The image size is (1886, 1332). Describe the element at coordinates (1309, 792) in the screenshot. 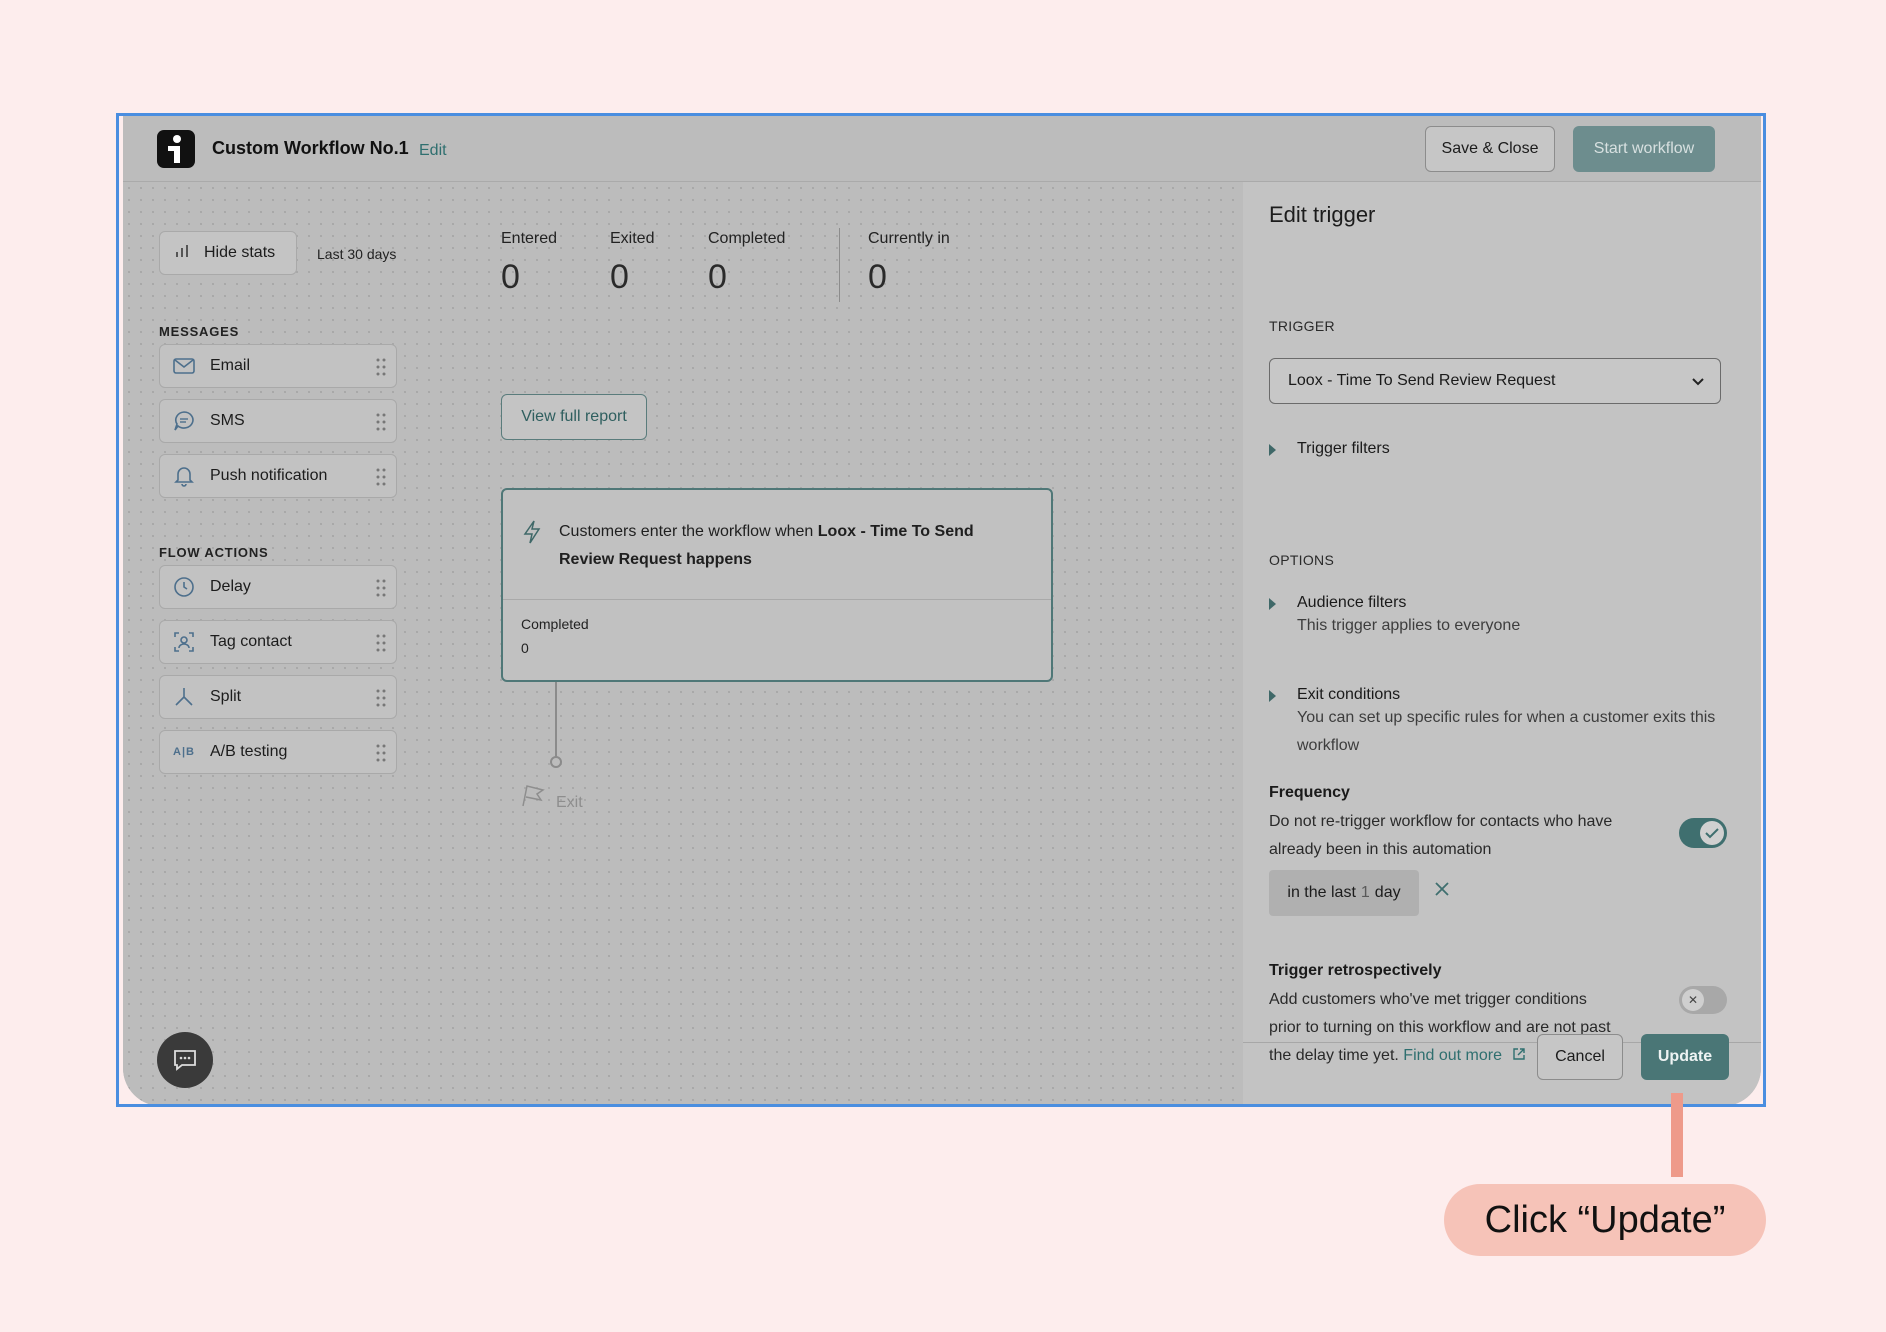

I see `frequency-title: Frequency` at that location.